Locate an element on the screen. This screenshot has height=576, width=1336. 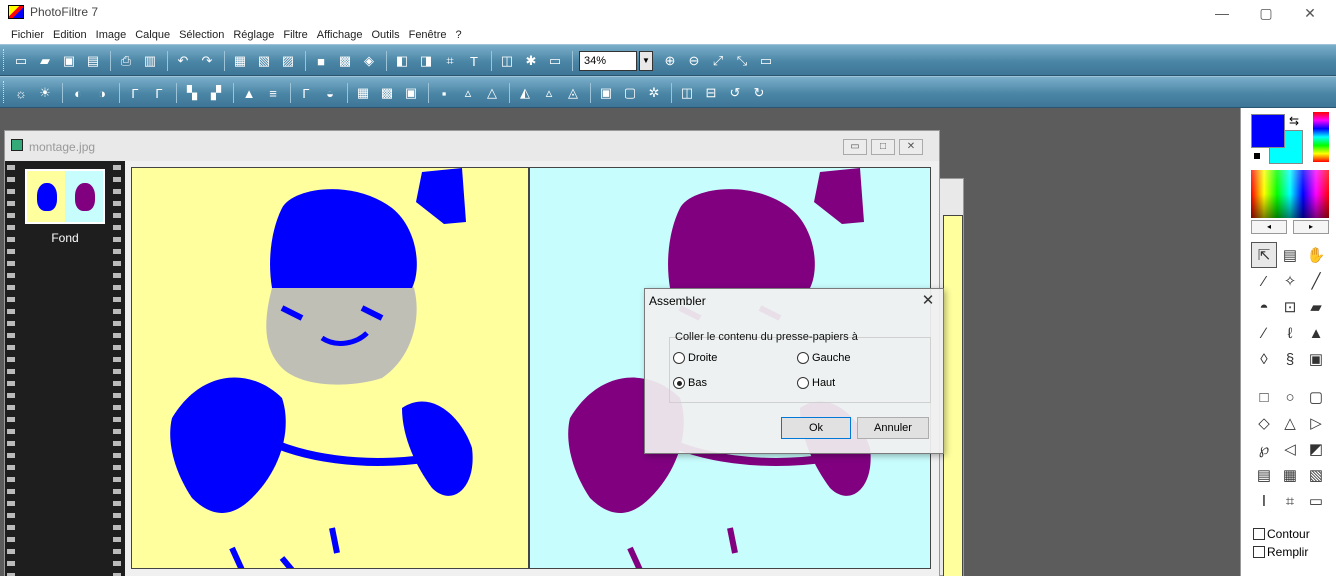
checkbox-indicator is located at coordinates (1259, 552).